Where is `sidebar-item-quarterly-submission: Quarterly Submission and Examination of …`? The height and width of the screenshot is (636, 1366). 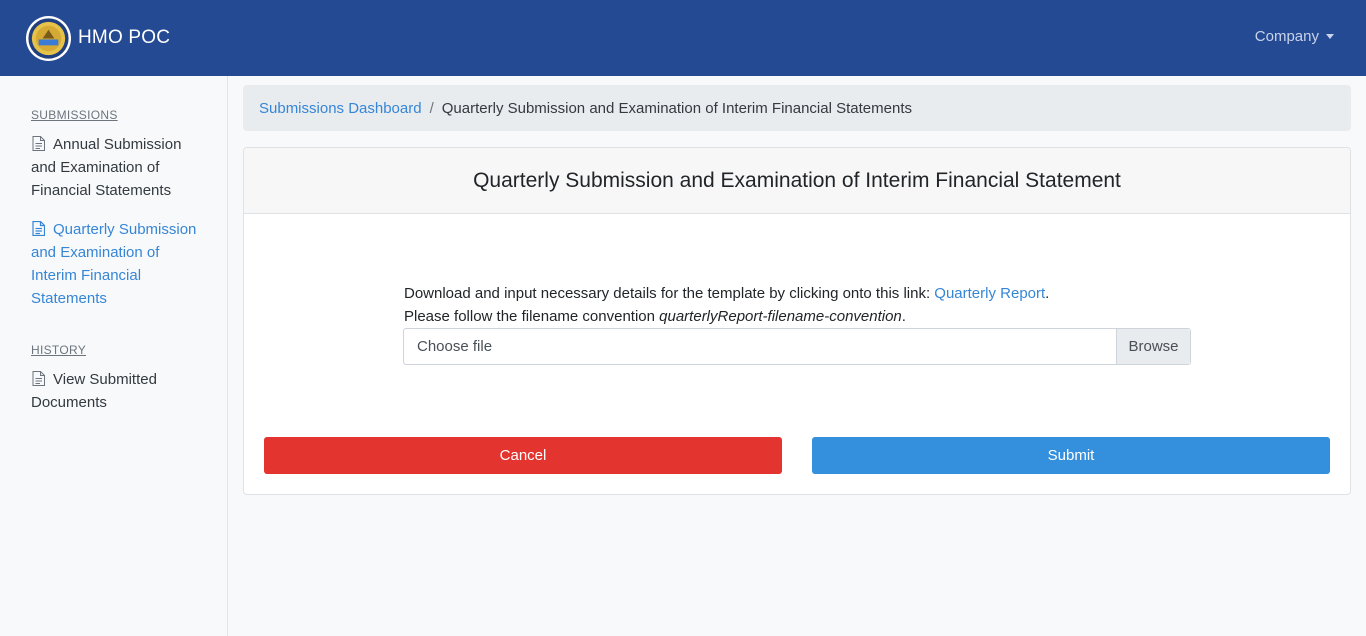
sidebar-item-quarterly-submission: Quarterly Submission and Examination of … is located at coordinates (116, 264).